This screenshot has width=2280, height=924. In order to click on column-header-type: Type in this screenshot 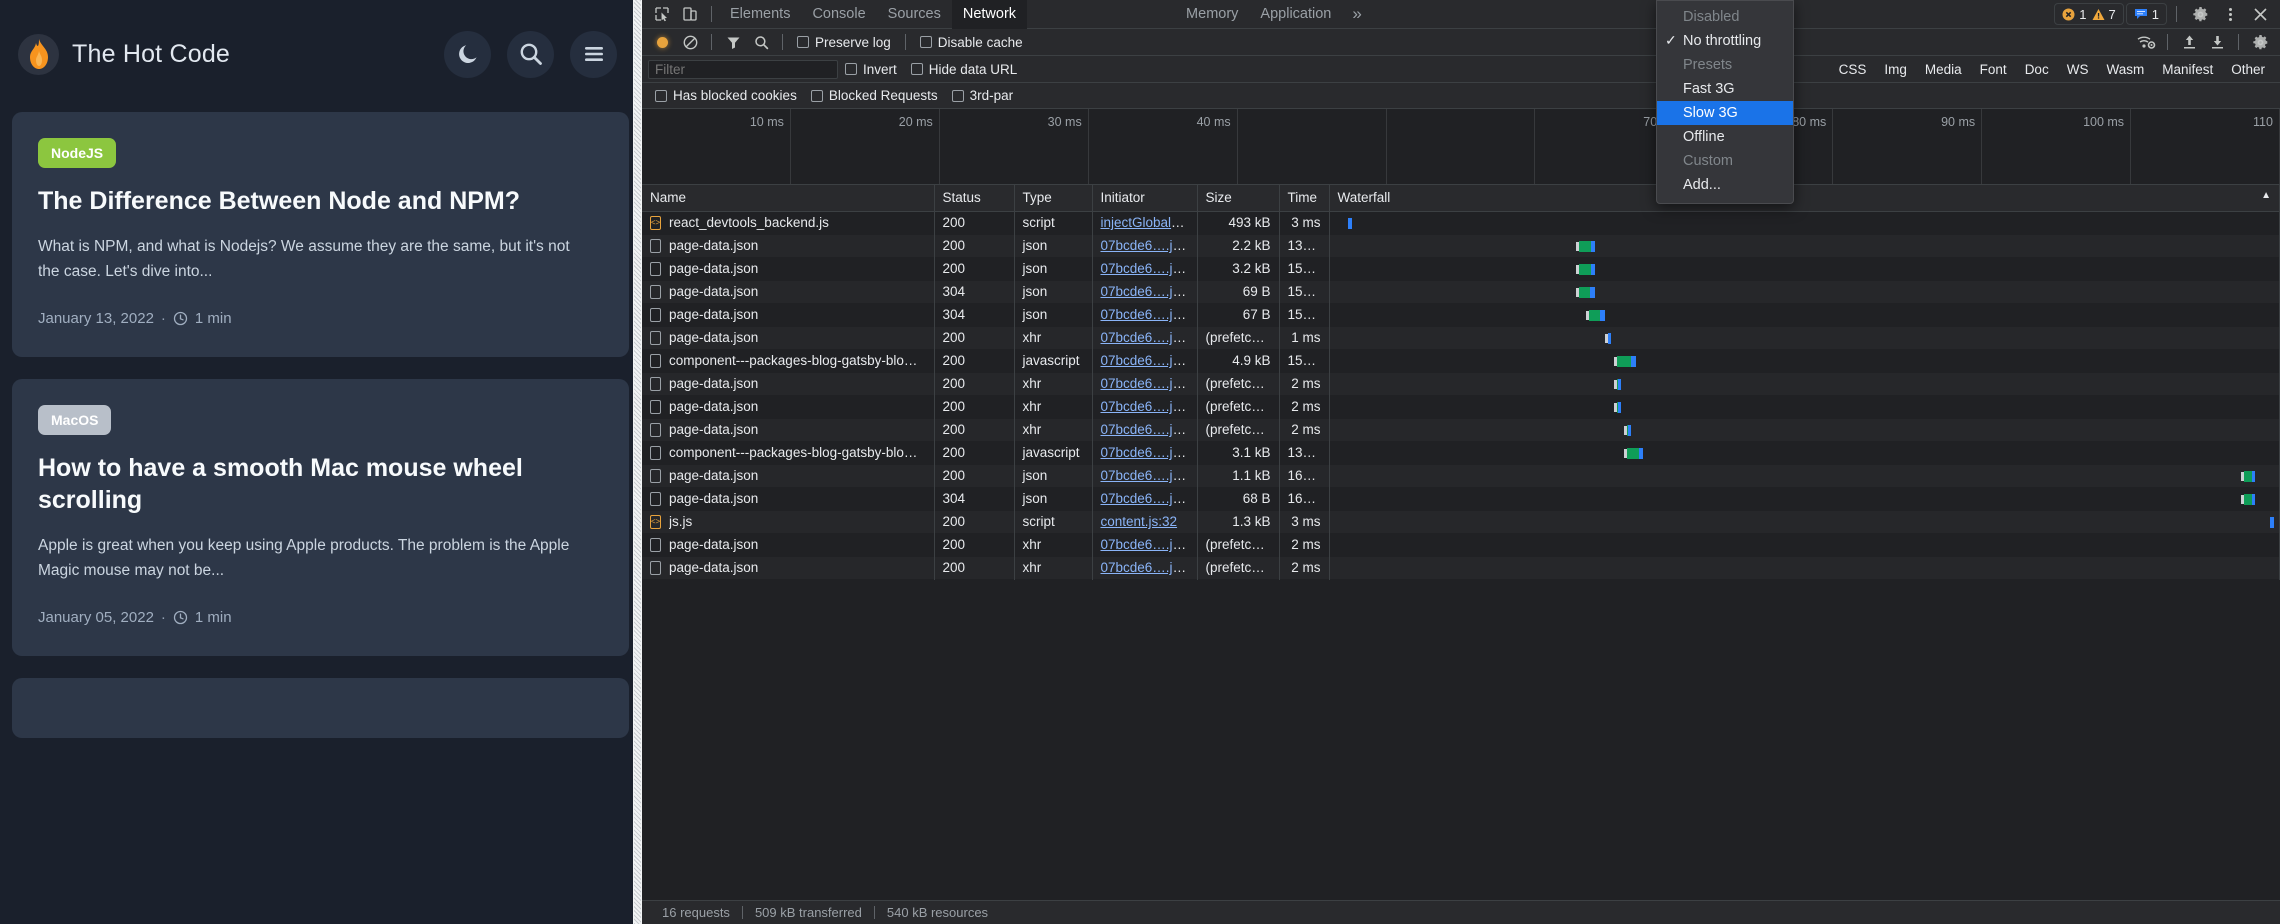, I will do `click(1053, 198)`.